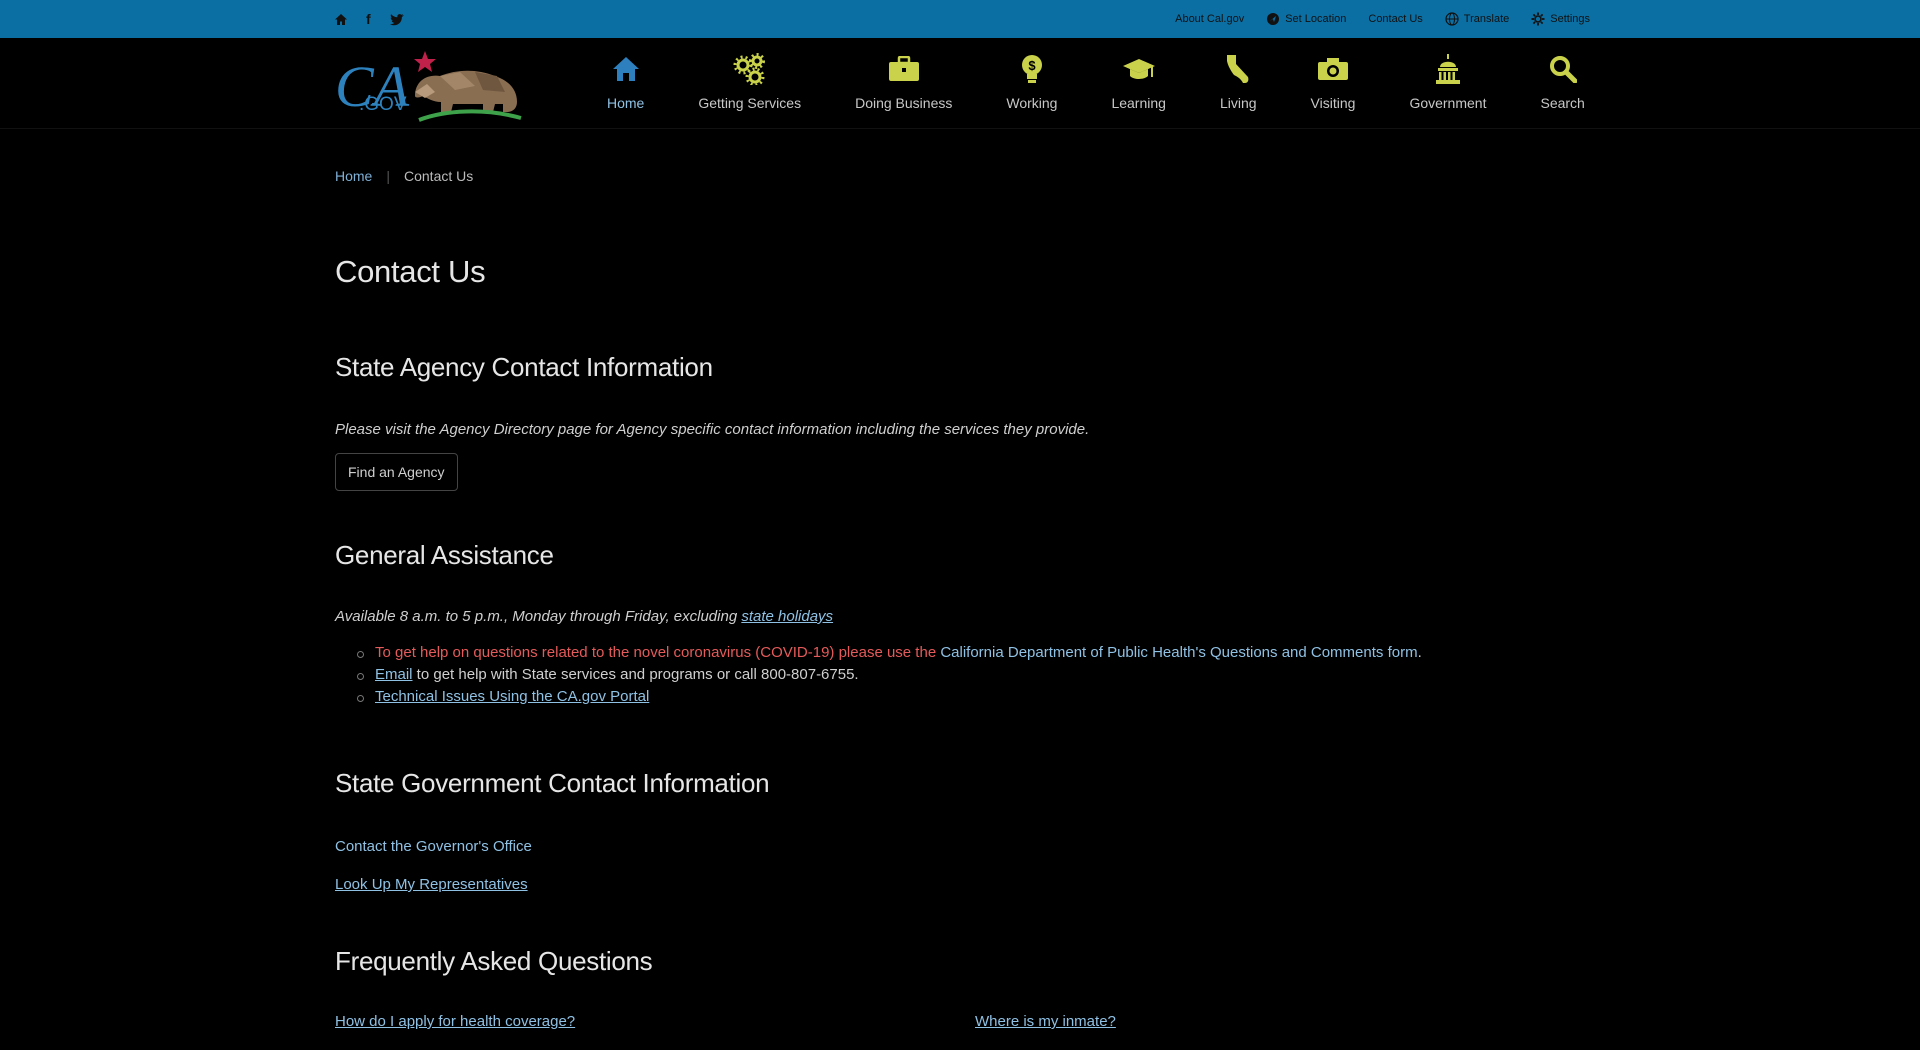 The width and height of the screenshot is (1920, 1050). I want to click on page-title: Contact Us, so click(410, 271).